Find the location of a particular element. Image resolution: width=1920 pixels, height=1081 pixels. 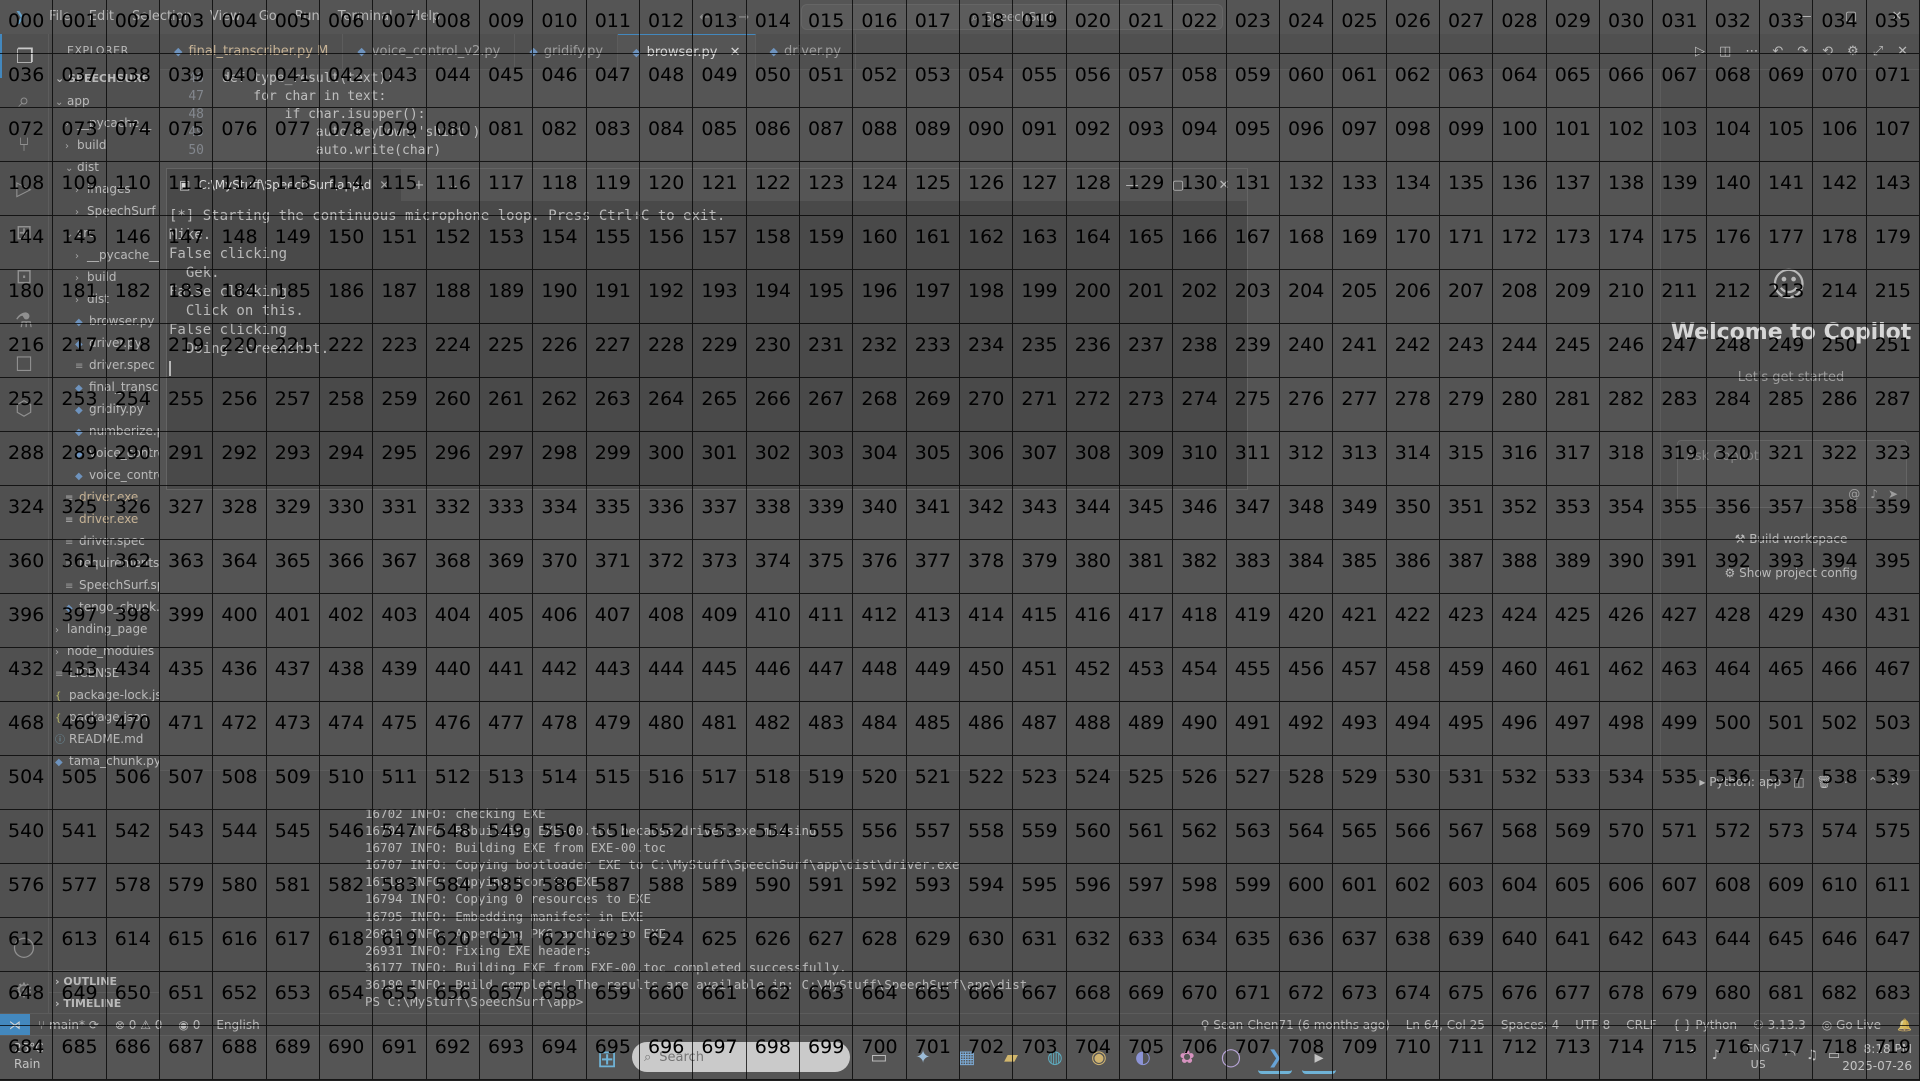

file-tree-item: ≡ requirements.txt is located at coordinates (104, 563).